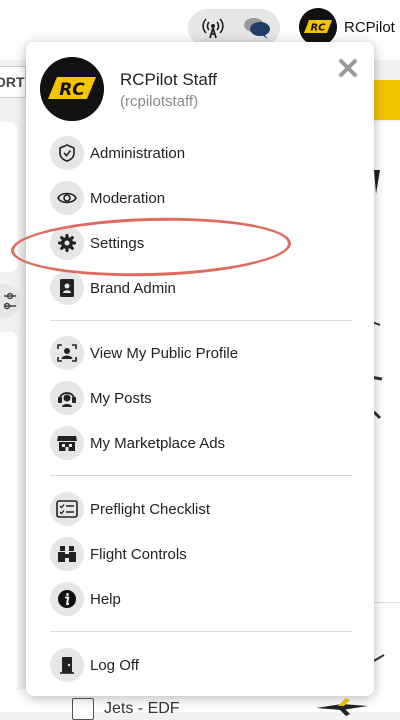 The height and width of the screenshot is (720, 400). I want to click on menu-item-administration: Administration, so click(195, 153).